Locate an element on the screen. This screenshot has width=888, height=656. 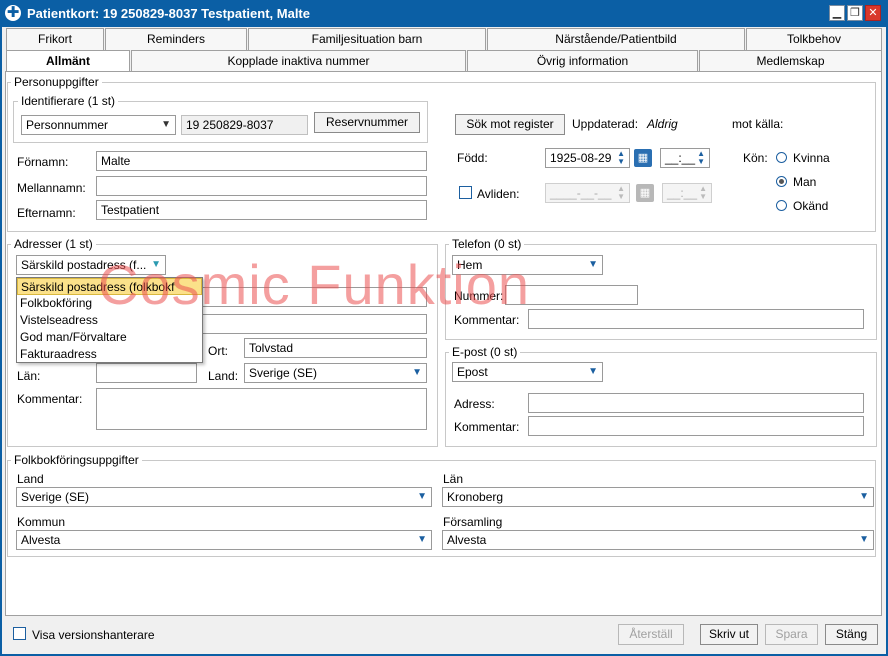
dropdown-option: Vistelseadress is located at coordinates (109, 320).